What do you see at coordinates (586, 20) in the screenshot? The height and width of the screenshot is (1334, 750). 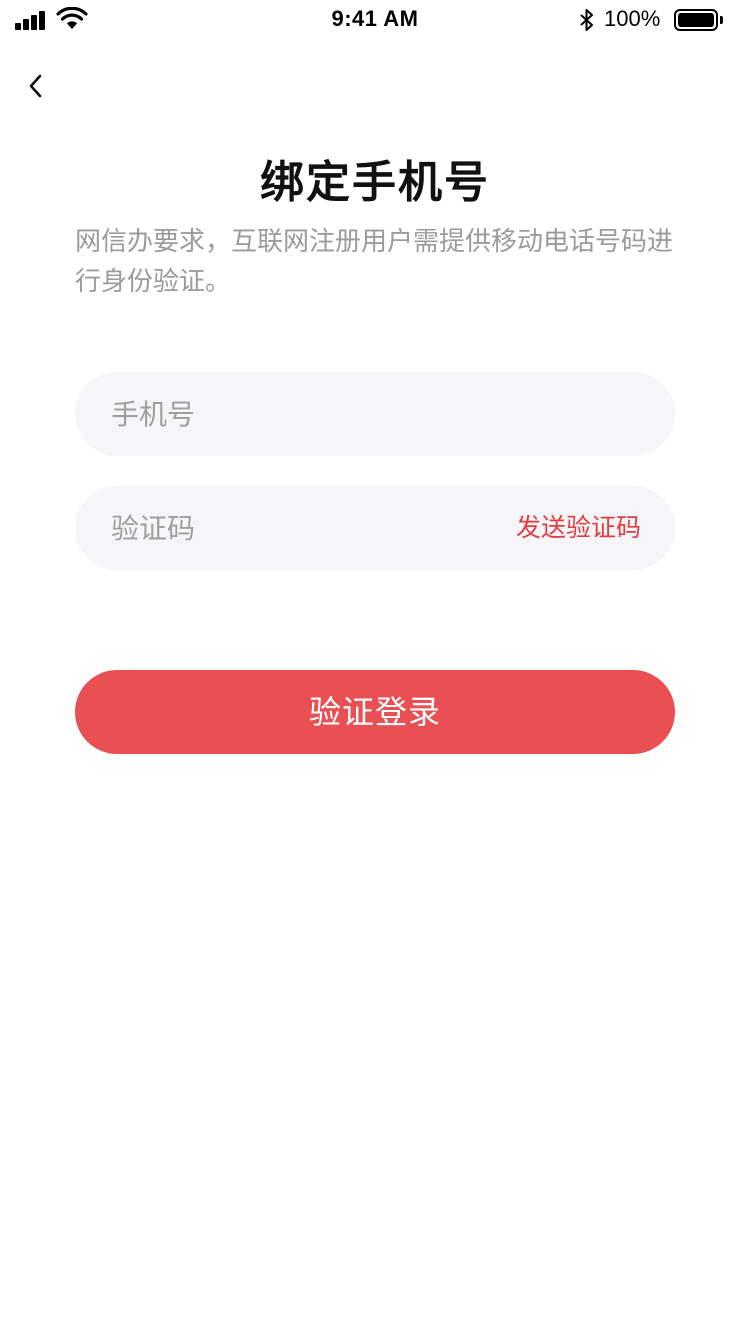 I see `bluetooth-icon` at bounding box center [586, 20].